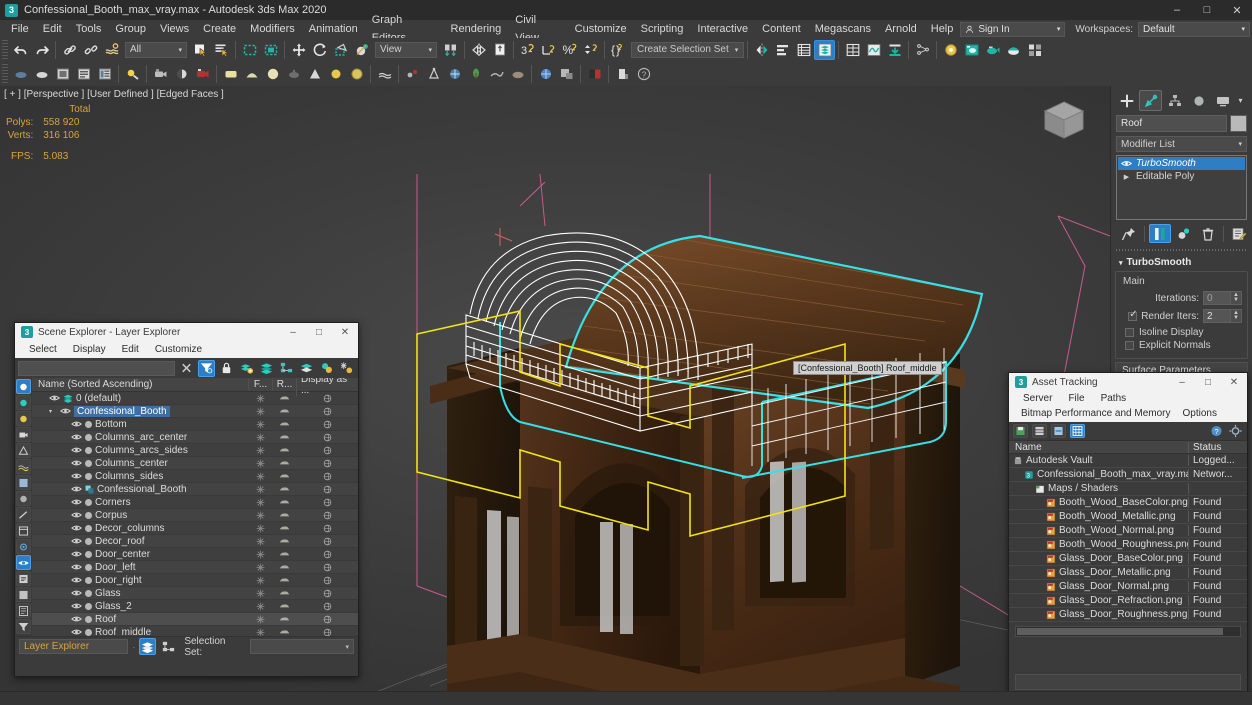  I want to click on bones-icon, so click(433, 74).